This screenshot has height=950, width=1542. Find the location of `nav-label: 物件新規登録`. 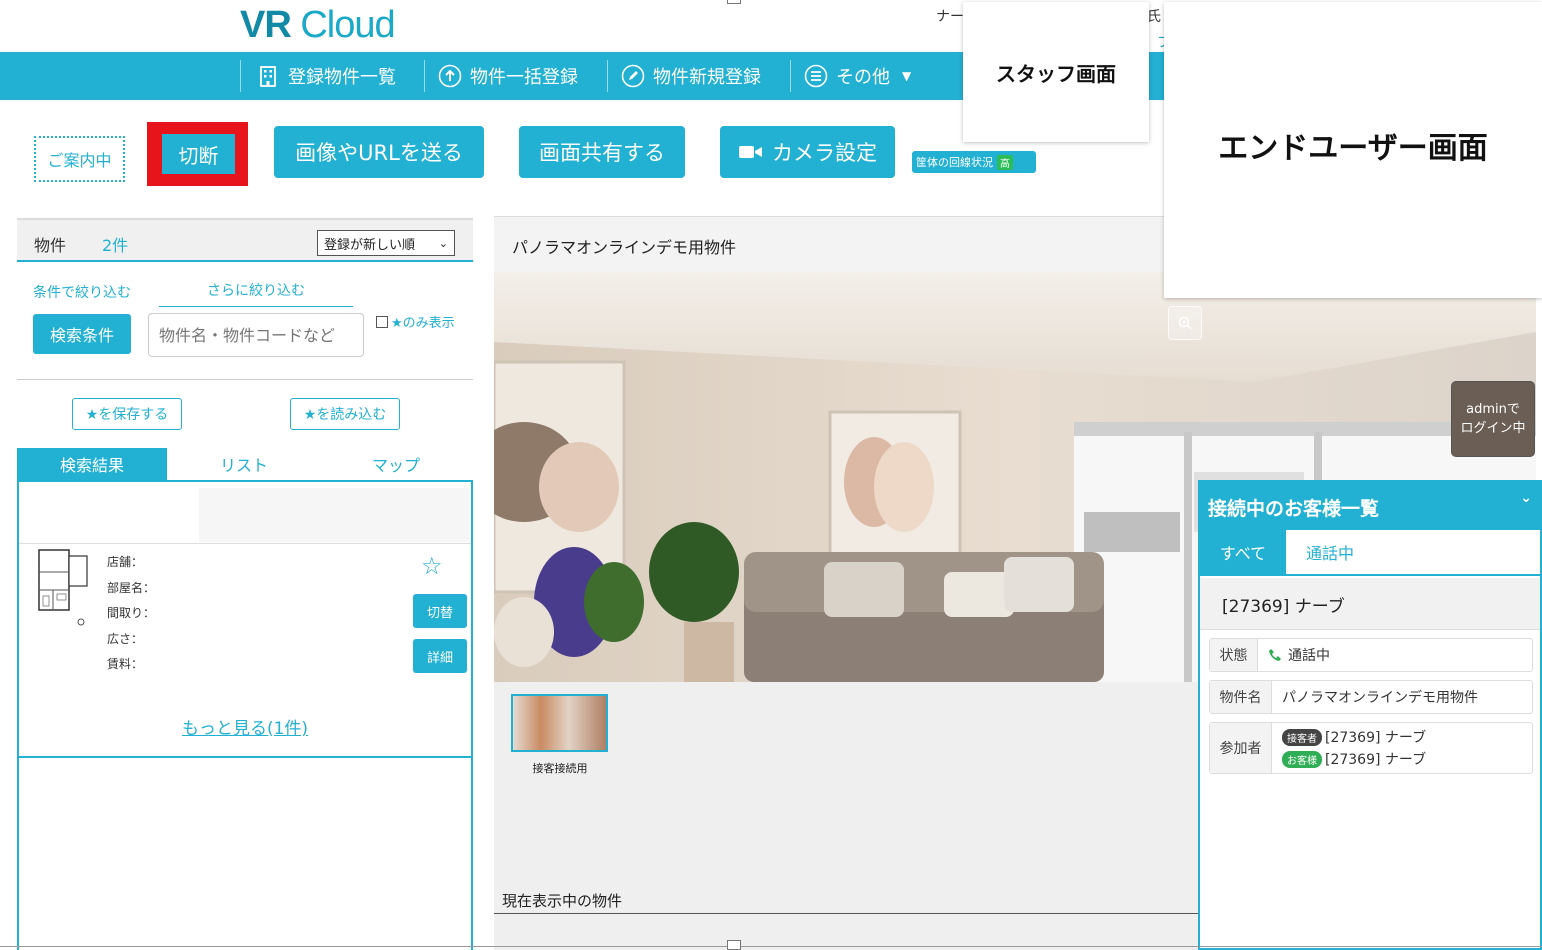

nav-label: 物件新規登録 is located at coordinates (707, 77).